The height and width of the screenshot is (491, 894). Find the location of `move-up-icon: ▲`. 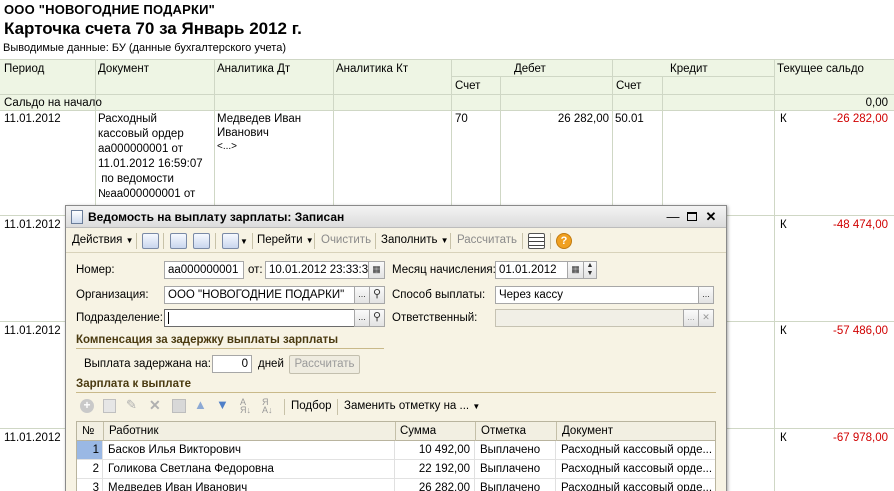

move-up-icon: ▲ is located at coordinates (200, 404).